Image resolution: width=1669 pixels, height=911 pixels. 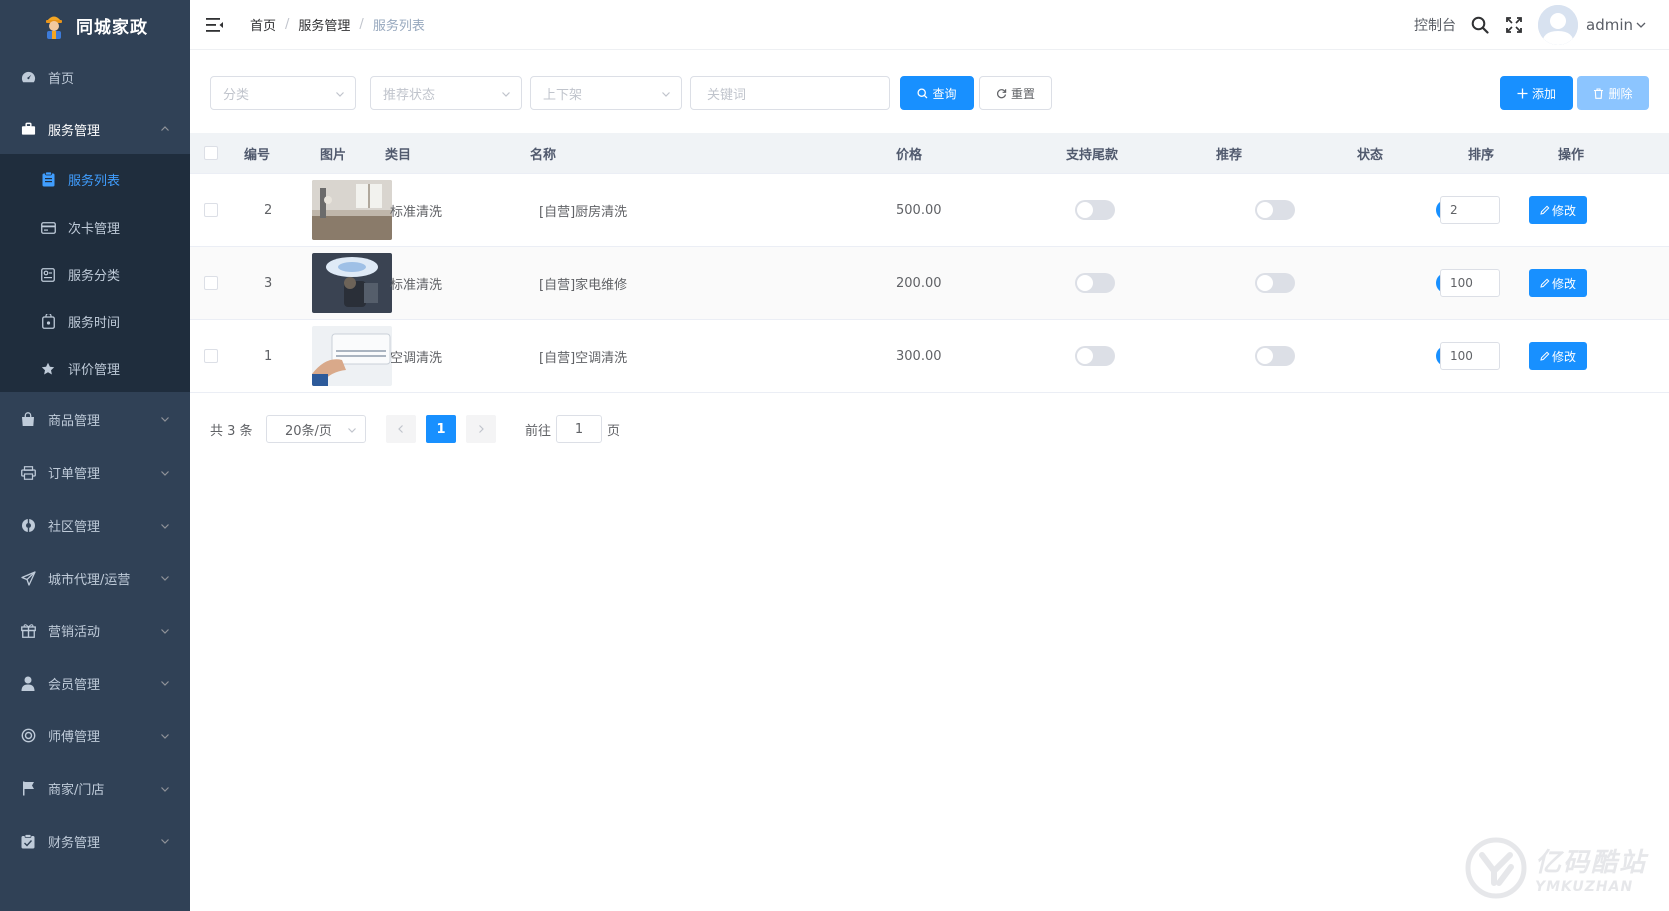 What do you see at coordinates (481, 429) in the screenshot?
I see `next-page-button` at bounding box center [481, 429].